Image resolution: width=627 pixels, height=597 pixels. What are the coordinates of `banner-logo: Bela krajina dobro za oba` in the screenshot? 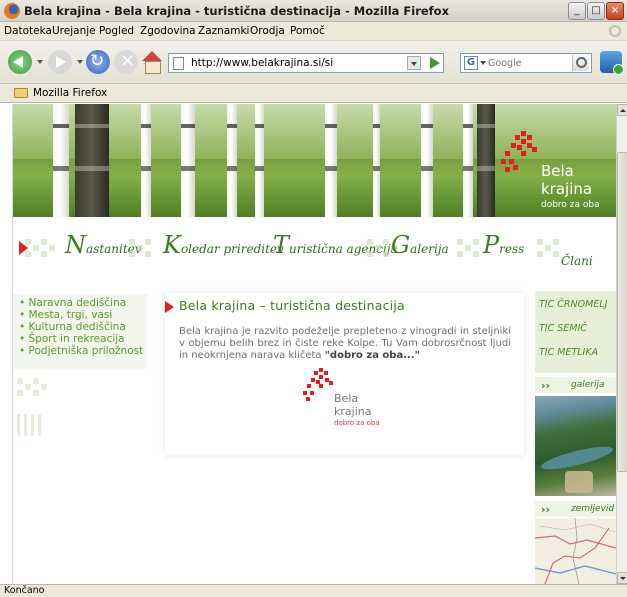 It's located at (551, 166).